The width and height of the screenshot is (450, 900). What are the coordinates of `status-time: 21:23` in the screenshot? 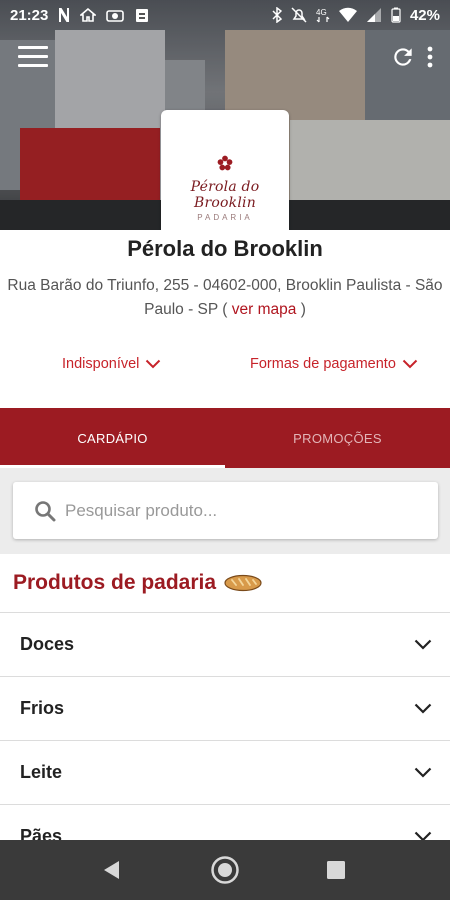 It's located at (29, 15).